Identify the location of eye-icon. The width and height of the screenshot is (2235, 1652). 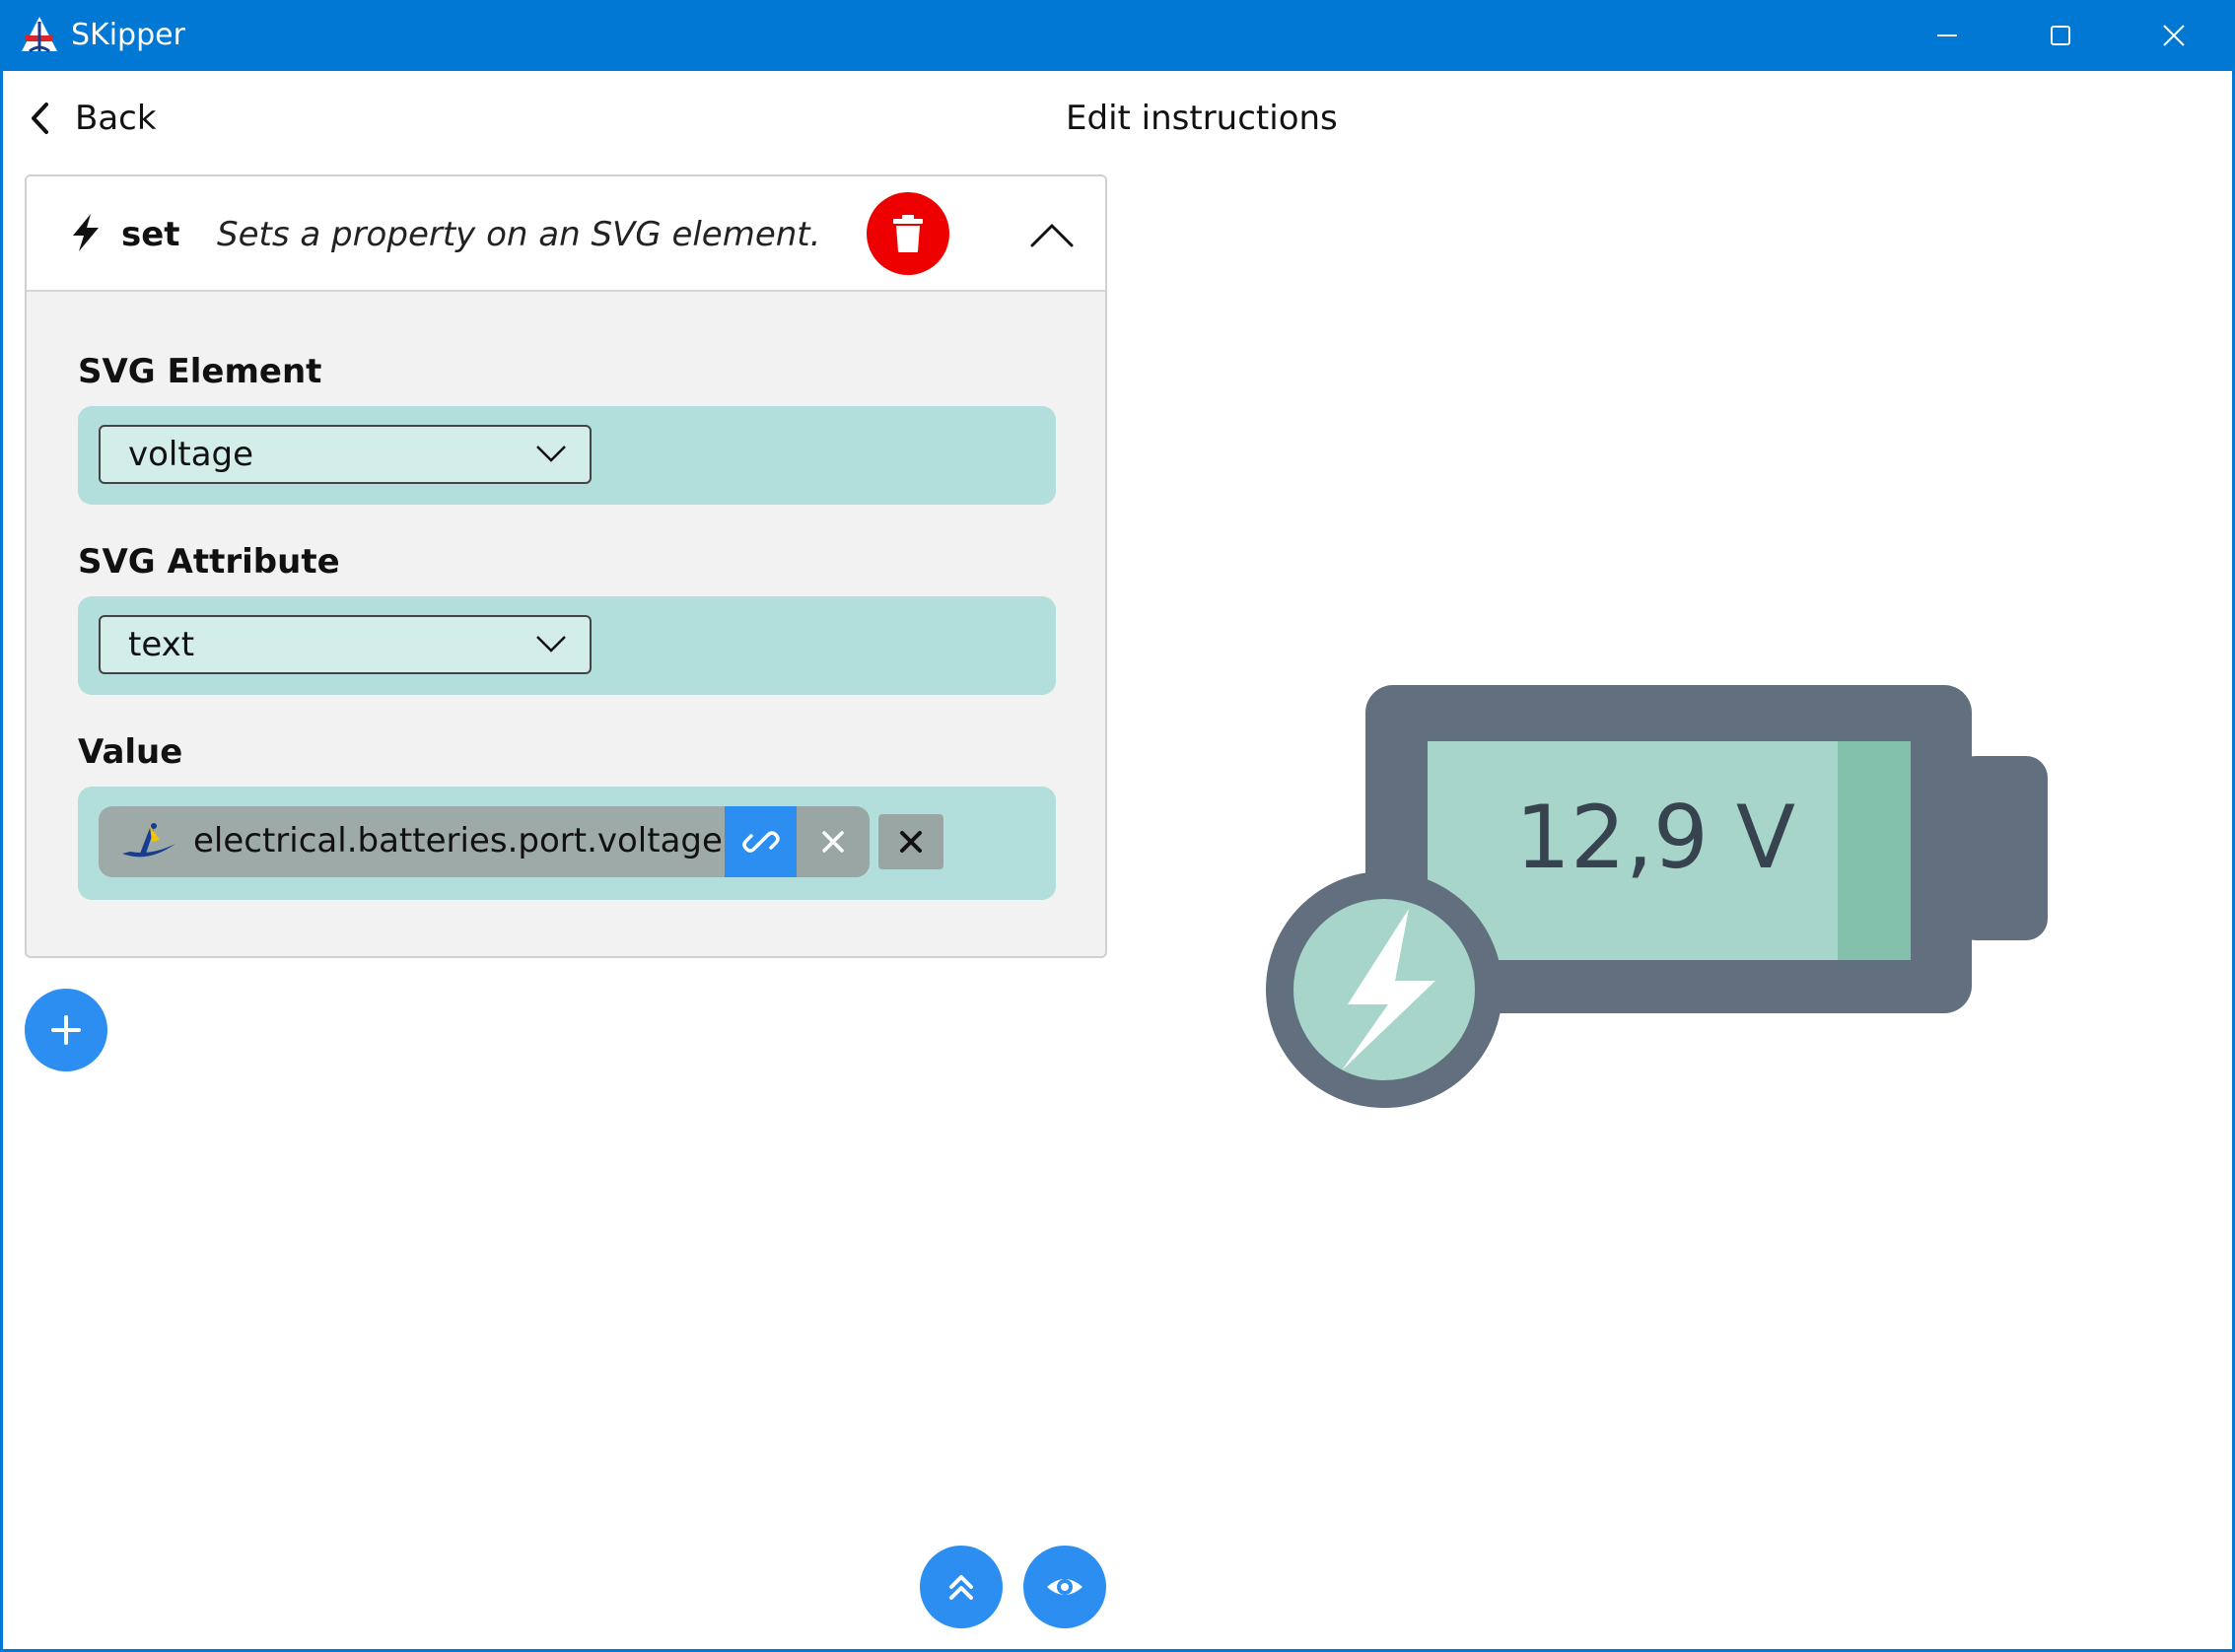
(1065, 1587).